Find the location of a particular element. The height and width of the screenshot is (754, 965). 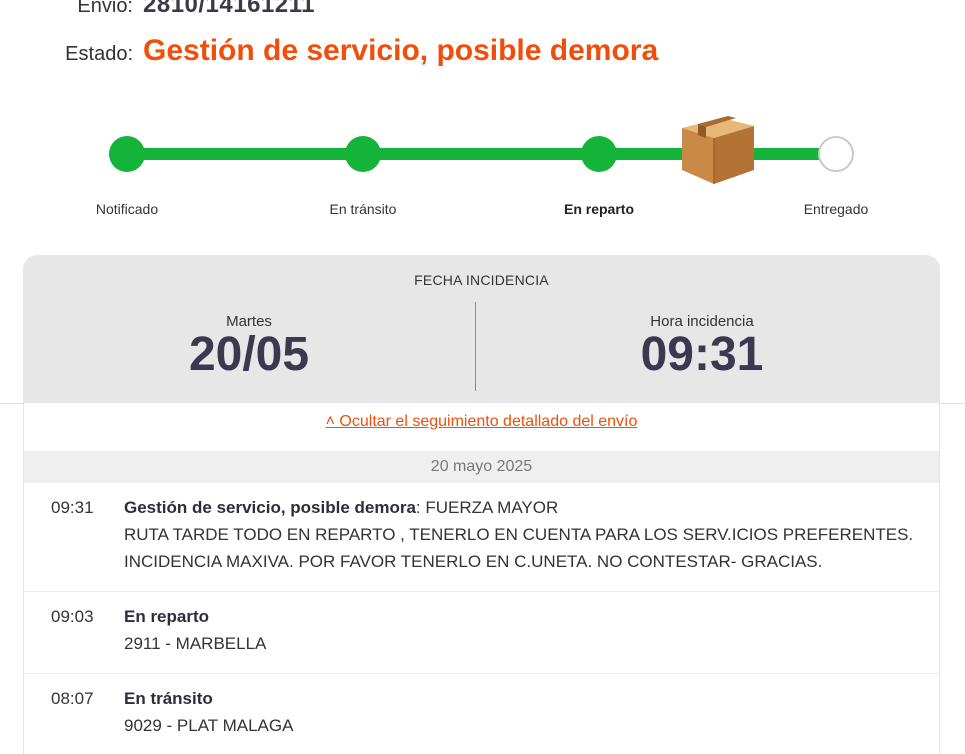

shipment-label: Envio: is located at coordinates (105, 8).